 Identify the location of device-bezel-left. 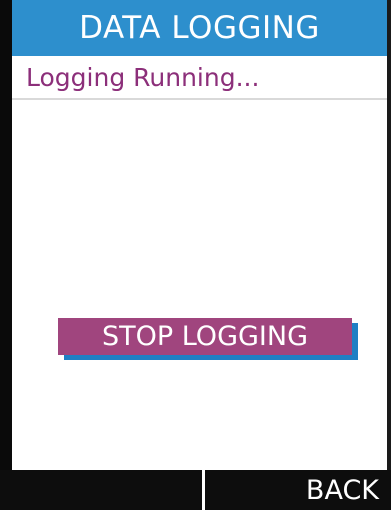
(6, 255).